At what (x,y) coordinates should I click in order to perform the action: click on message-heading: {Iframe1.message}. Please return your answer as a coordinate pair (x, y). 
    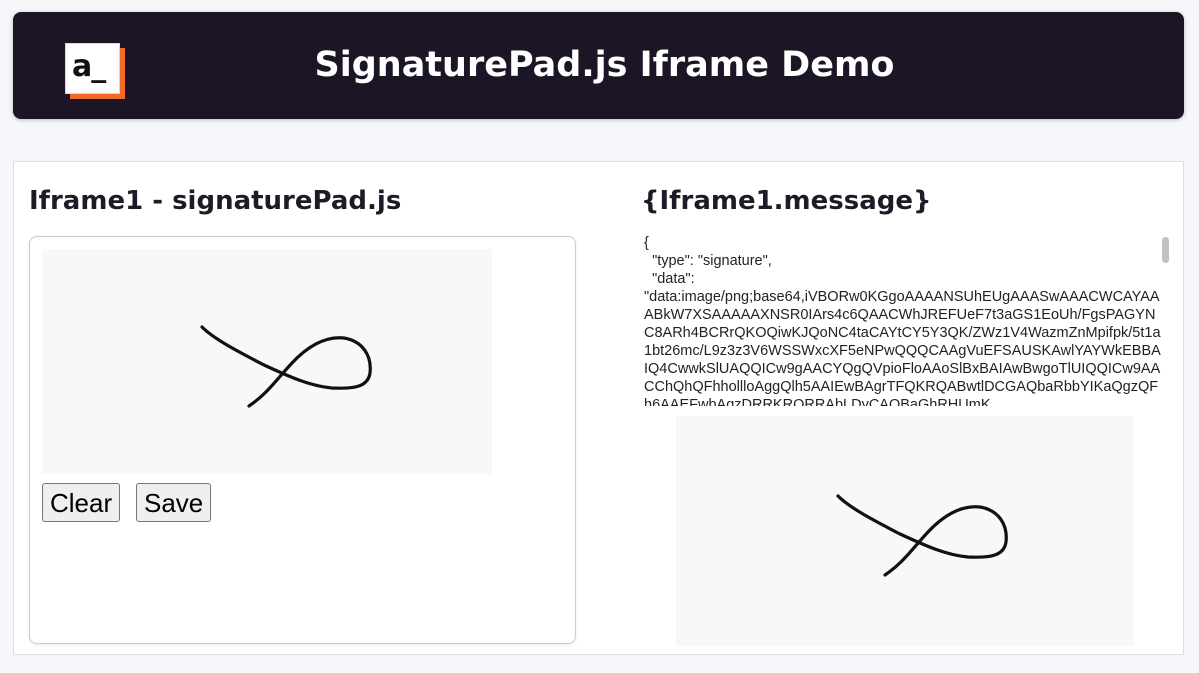
    Looking at the image, I should click on (786, 201).